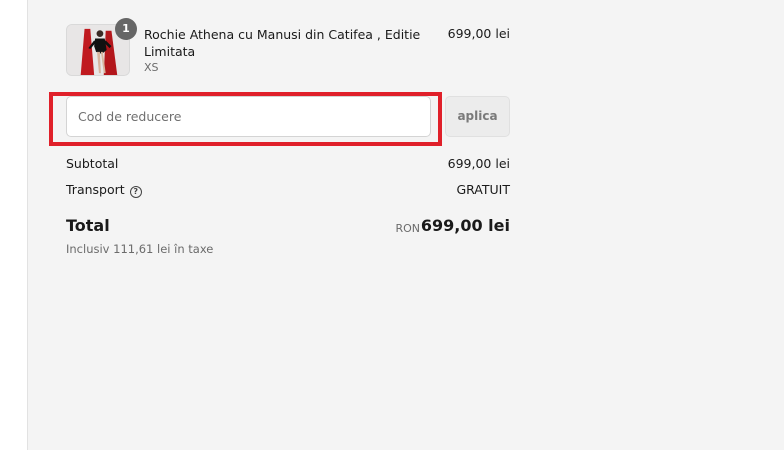 The width and height of the screenshot is (784, 450). I want to click on apply-discount-button: aplica, so click(477, 116).